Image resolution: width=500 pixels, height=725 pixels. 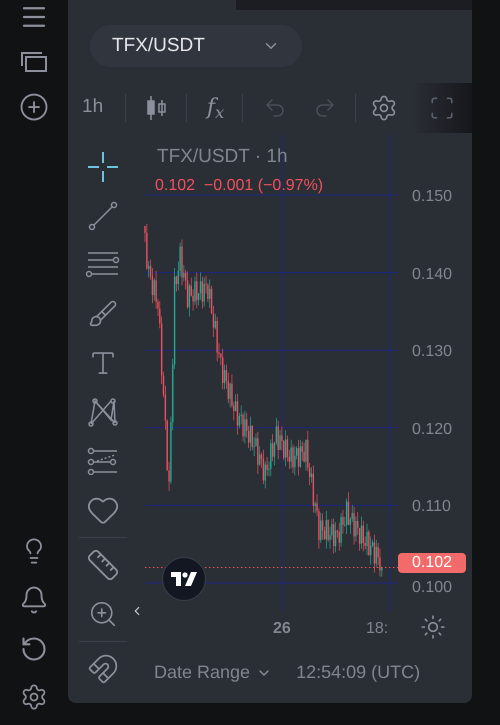 What do you see at coordinates (432, 563) in the screenshot?
I see `last-price-label: 0.102` at bounding box center [432, 563].